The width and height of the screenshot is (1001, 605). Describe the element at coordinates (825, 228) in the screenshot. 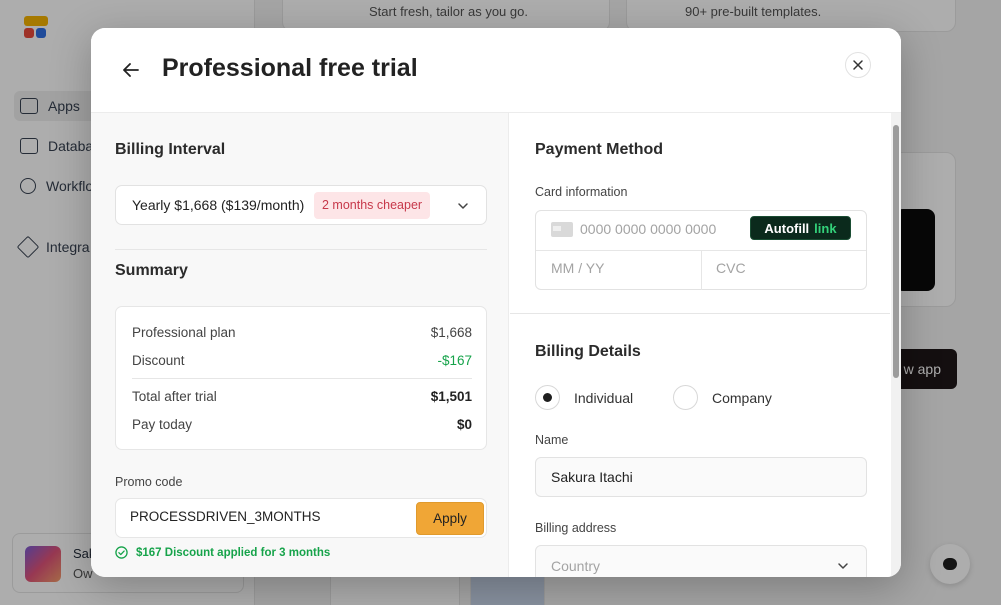

I see `link-logo: link` at that location.